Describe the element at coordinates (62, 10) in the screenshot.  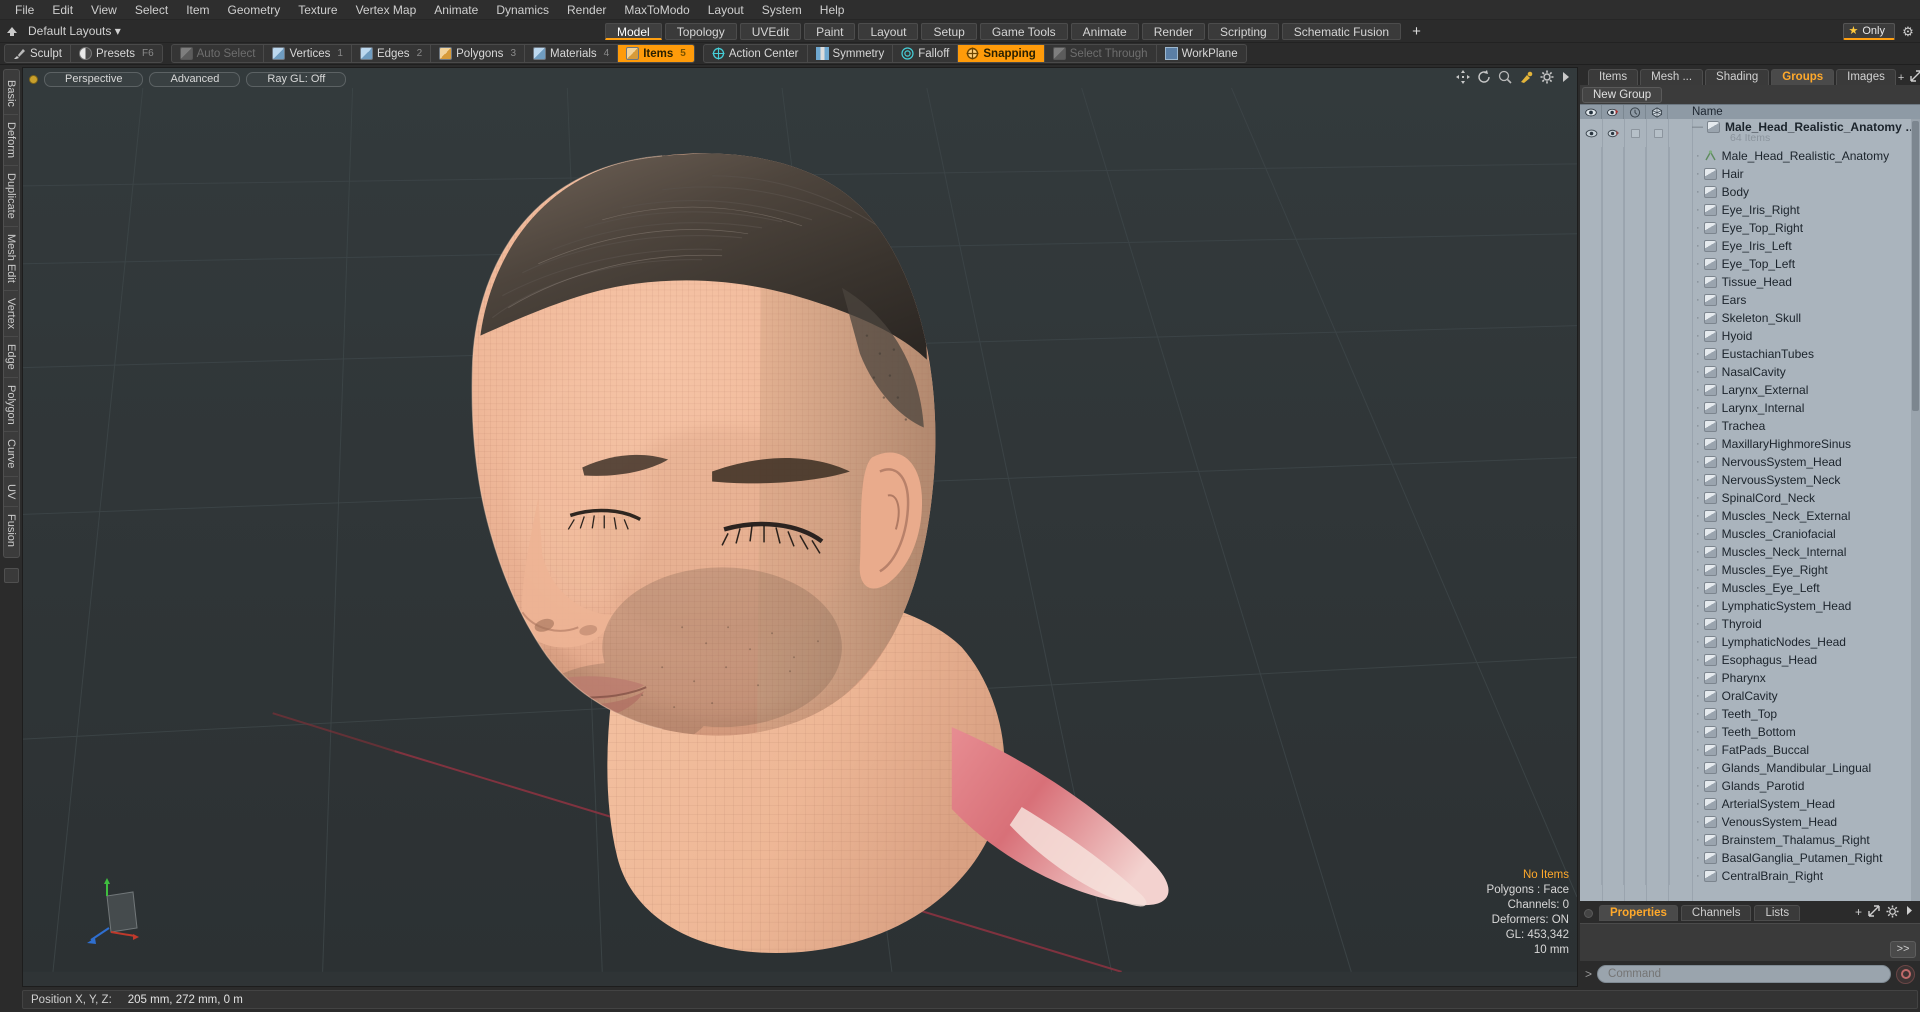
I see `menu-item-edit: Edit` at that location.